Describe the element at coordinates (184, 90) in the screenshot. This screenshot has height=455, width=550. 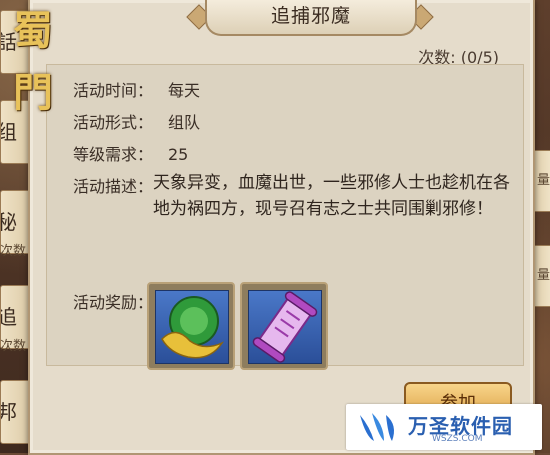
I see `time-value: 每天` at that location.